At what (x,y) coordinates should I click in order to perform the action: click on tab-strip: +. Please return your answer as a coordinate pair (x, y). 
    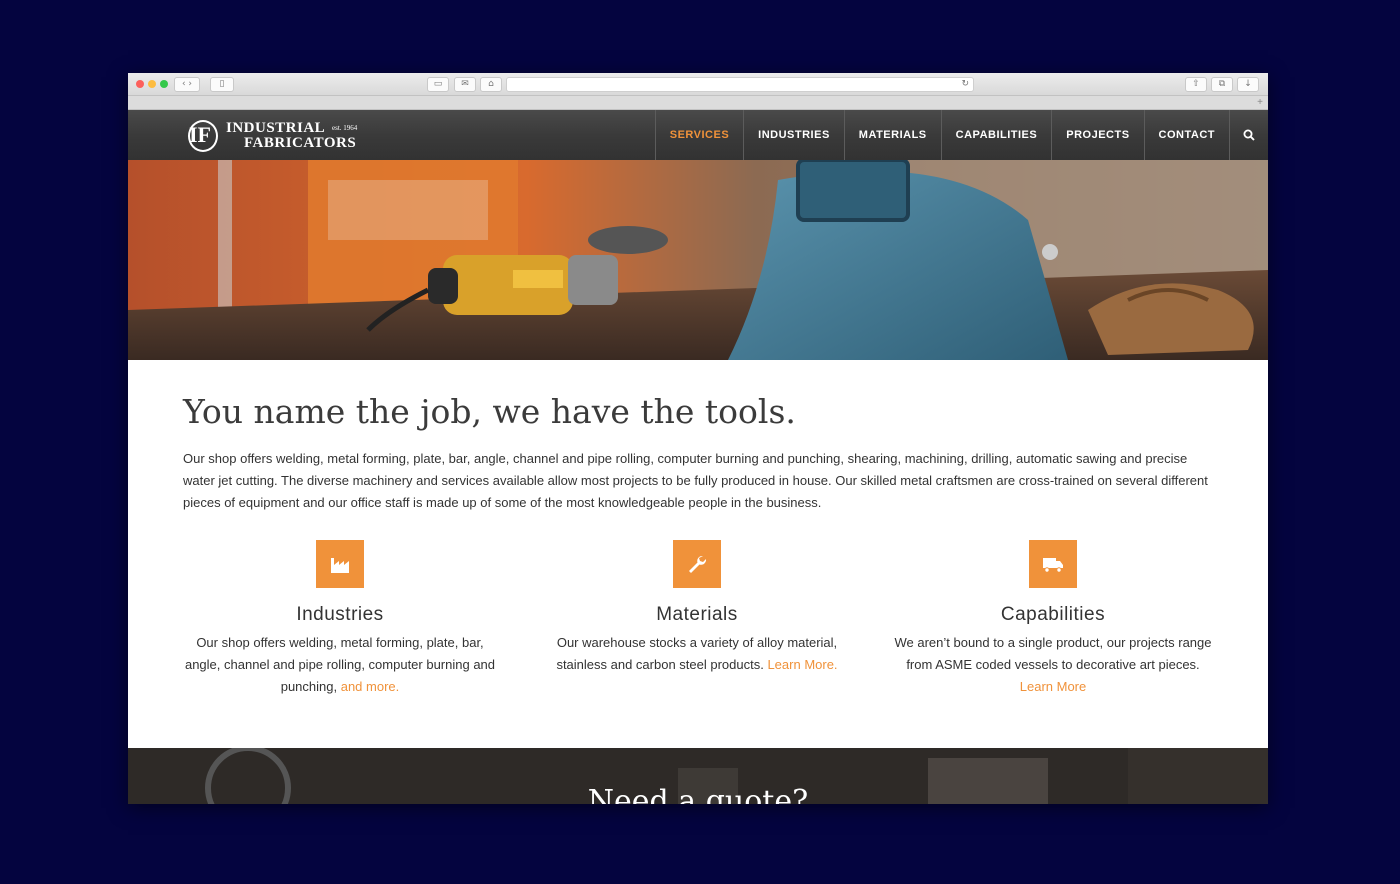
    Looking at the image, I should click on (698, 103).